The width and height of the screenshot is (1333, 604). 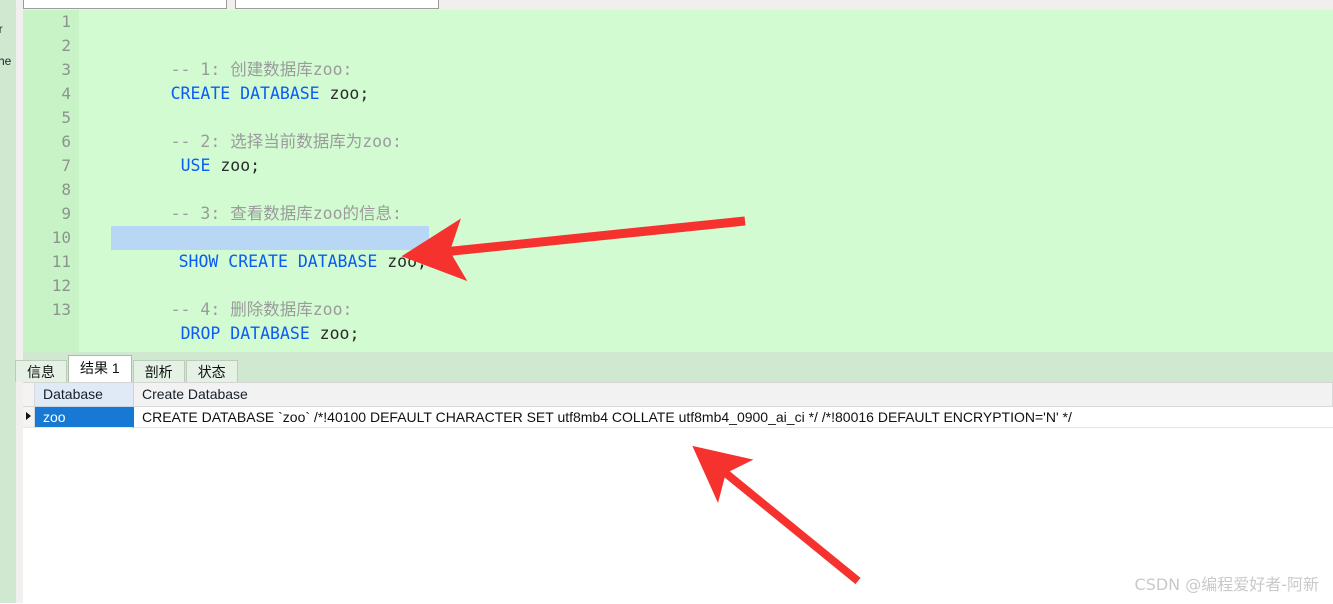 What do you see at coordinates (29, 395) in the screenshot?
I see `grid-corner-cell` at bounding box center [29, 395].